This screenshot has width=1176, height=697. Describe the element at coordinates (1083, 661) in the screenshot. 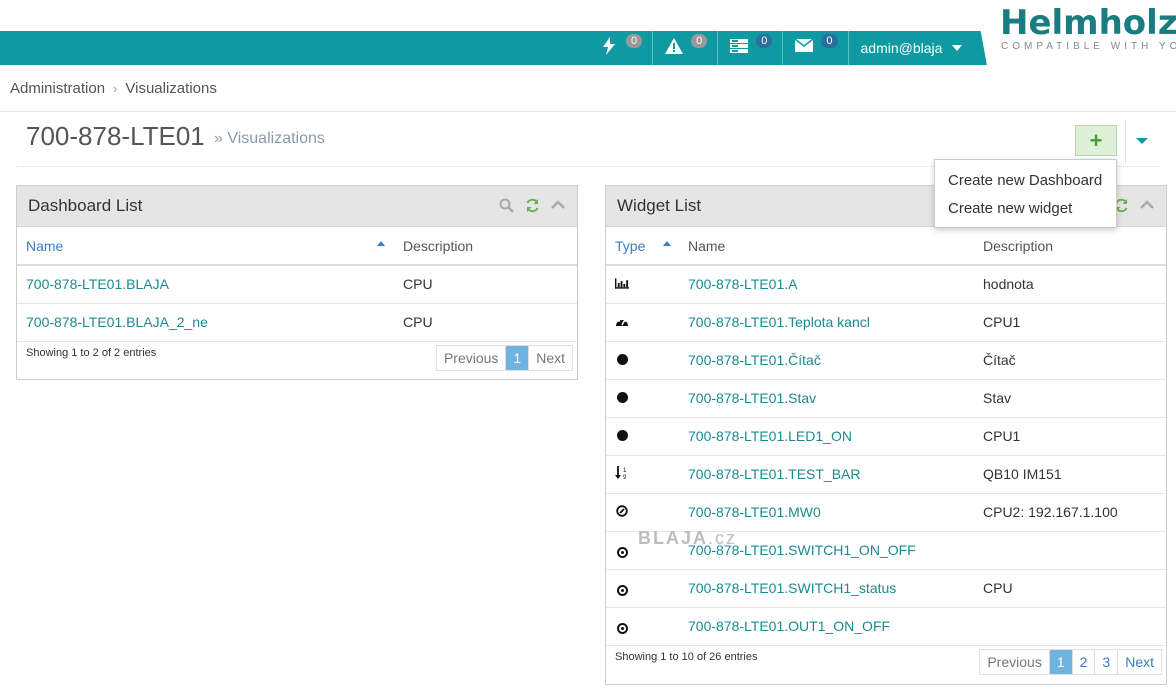

I see `pagination-page-2: 2` at that location.